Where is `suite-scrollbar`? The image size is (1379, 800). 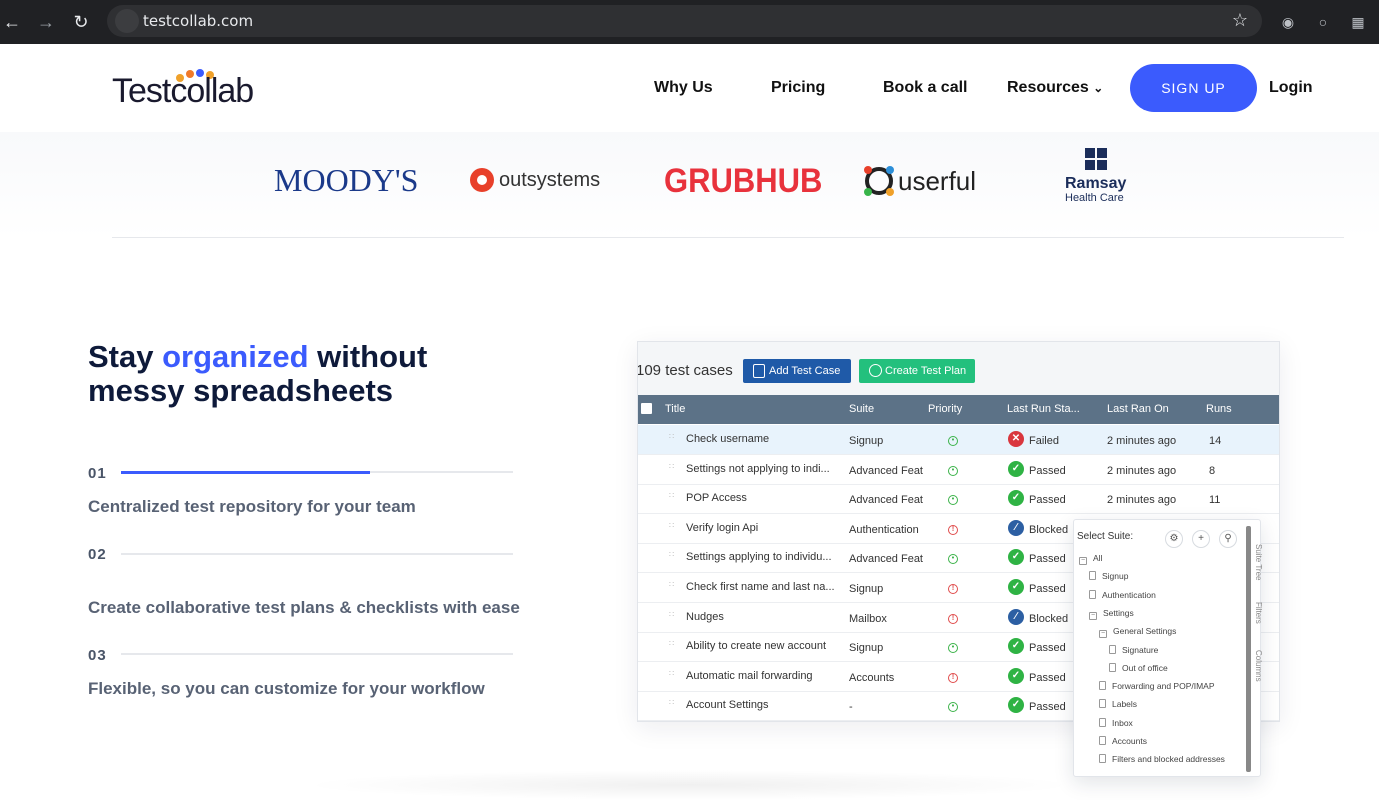 suite-scrollbar is located at coordinates (1248, 649).